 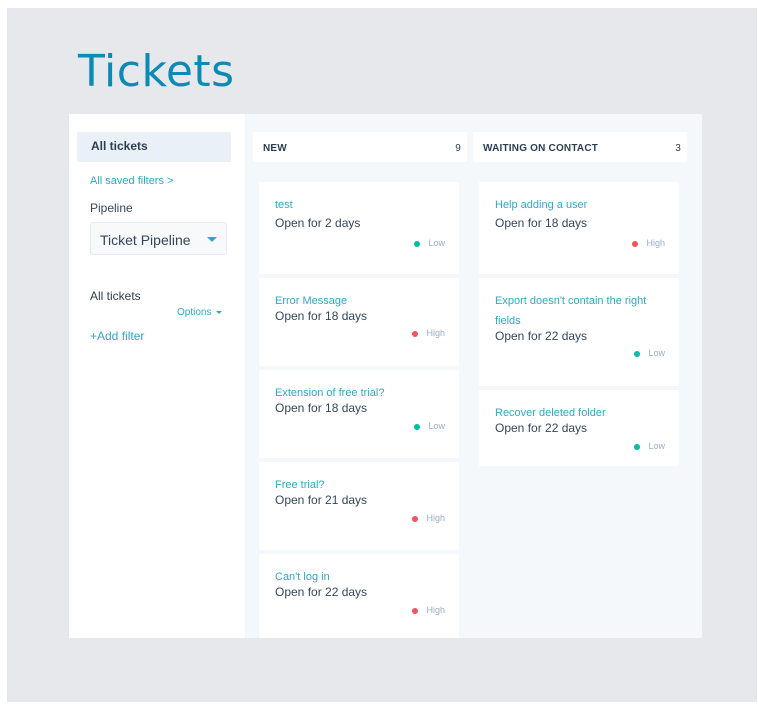 I want to click on column-count: 9, so click(x=458, y=148).